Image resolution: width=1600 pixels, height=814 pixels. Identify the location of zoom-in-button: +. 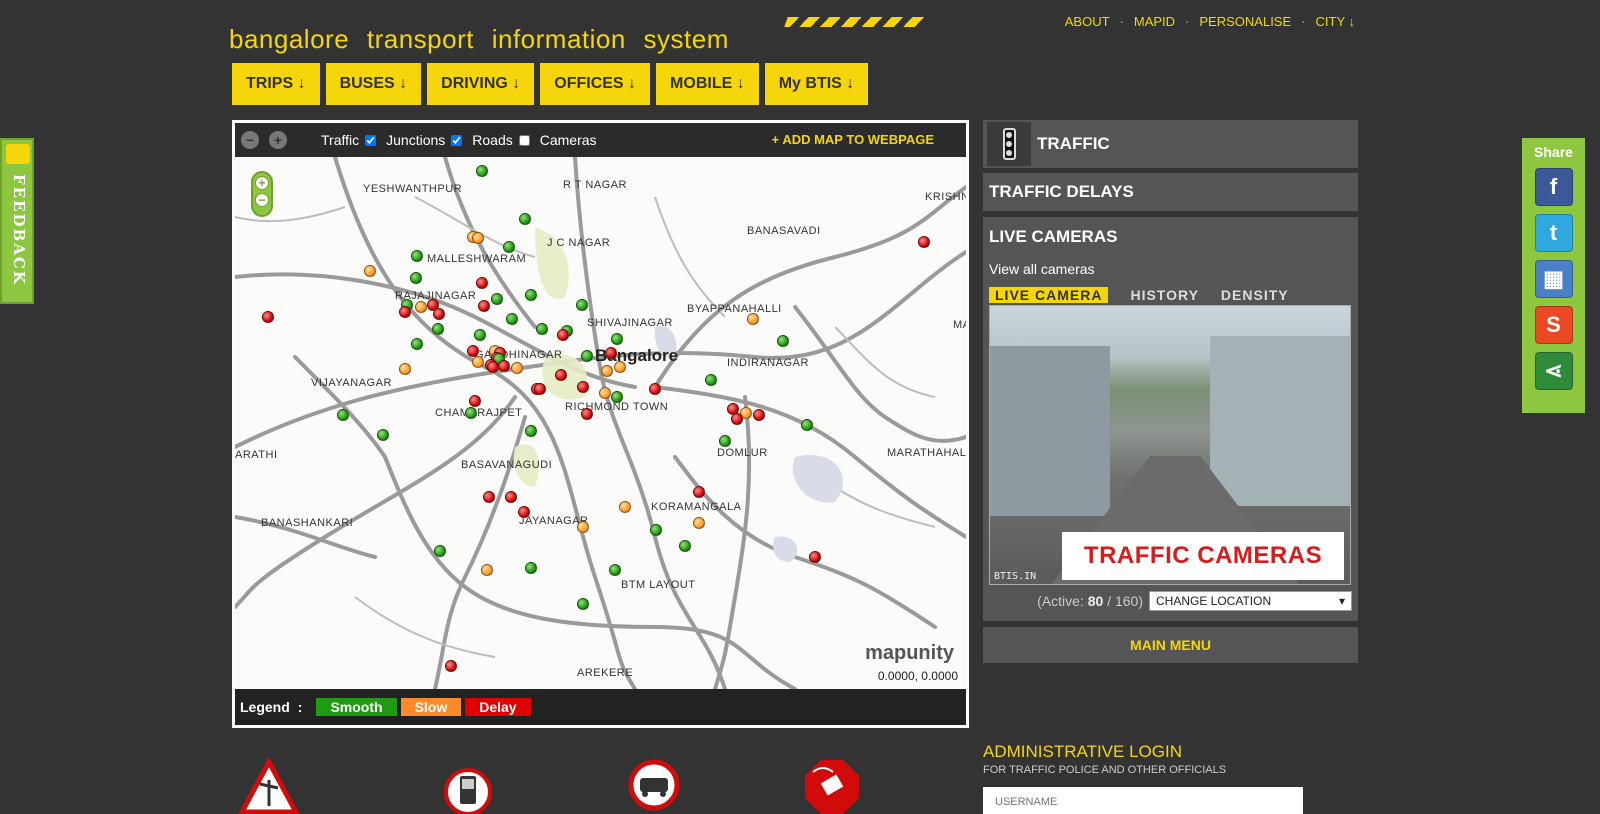
(278, 140).